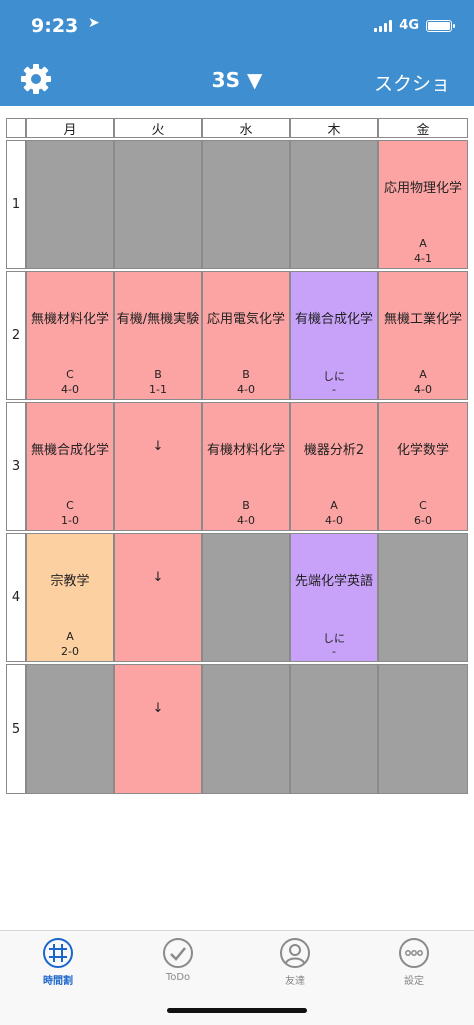  I want to click on course-name: 有機材料化学, so click(245, 450).